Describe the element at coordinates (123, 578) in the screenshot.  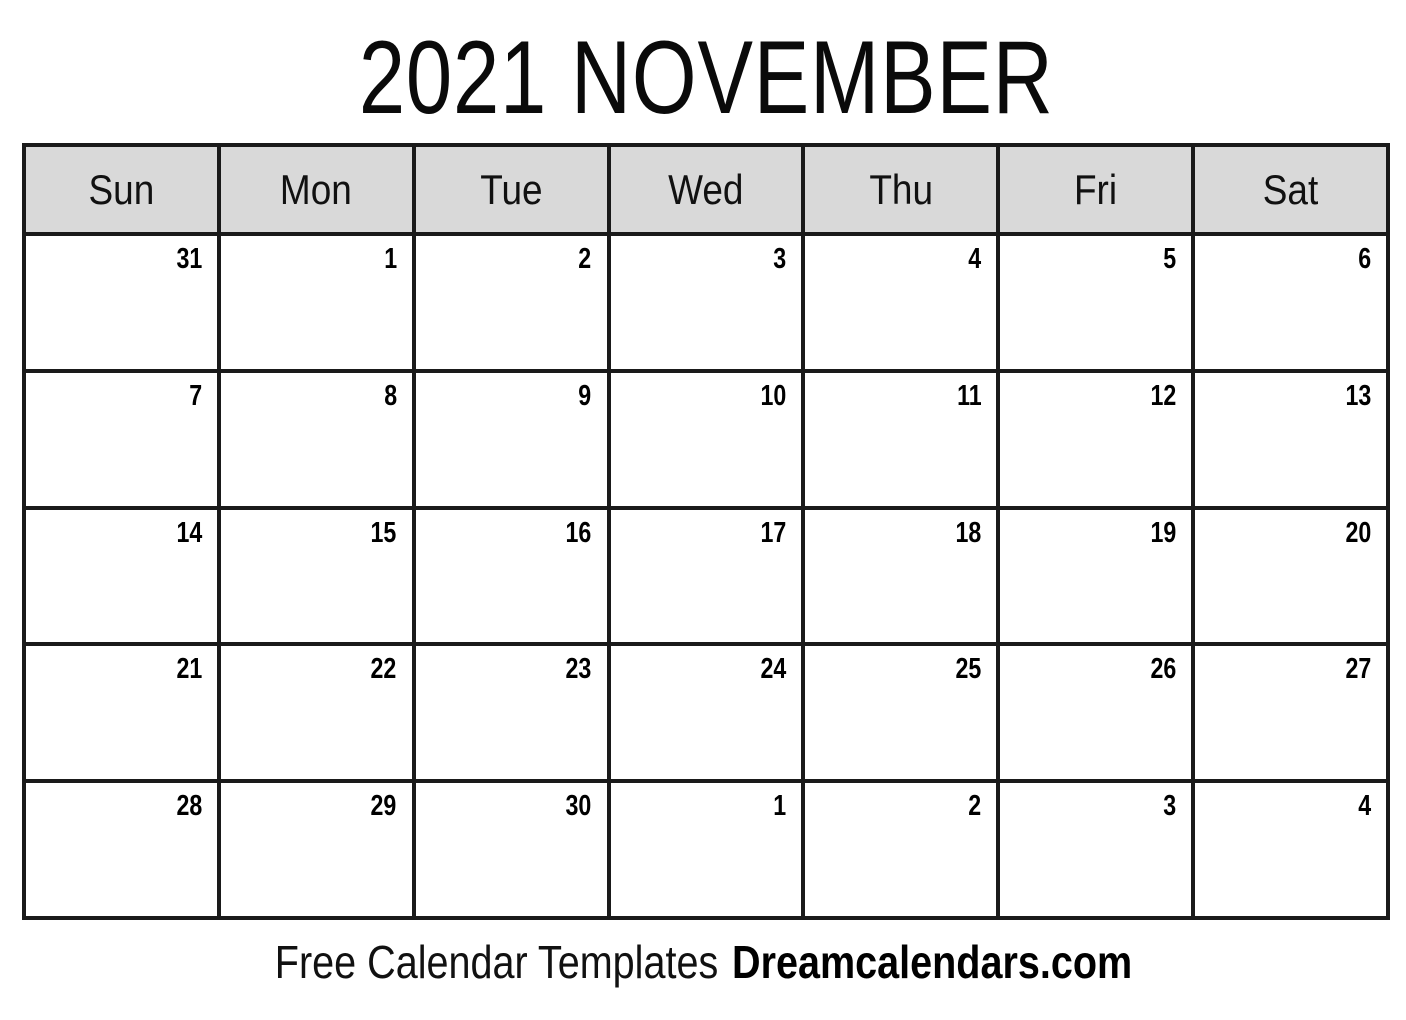
I see `day-cell: 14` at that location.